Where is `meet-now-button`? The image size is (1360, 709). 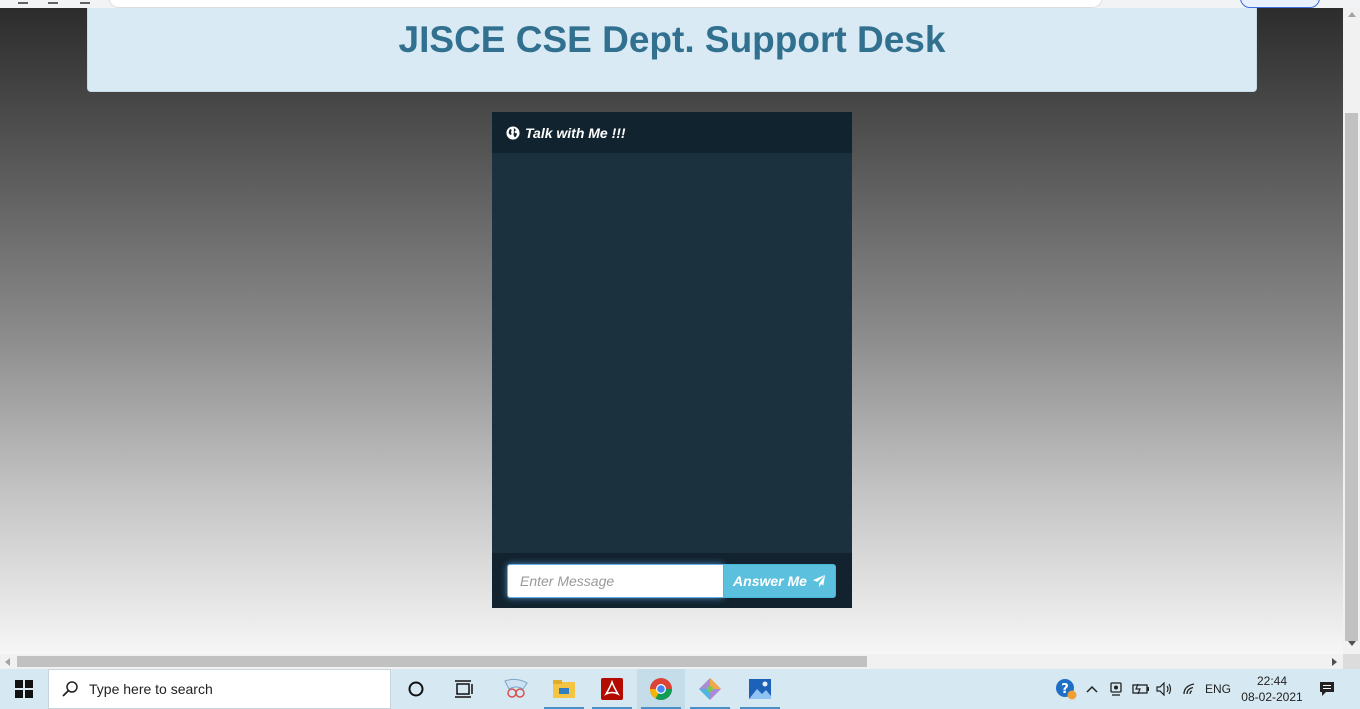 meet-now-button is located at coordinates (1116, 689).